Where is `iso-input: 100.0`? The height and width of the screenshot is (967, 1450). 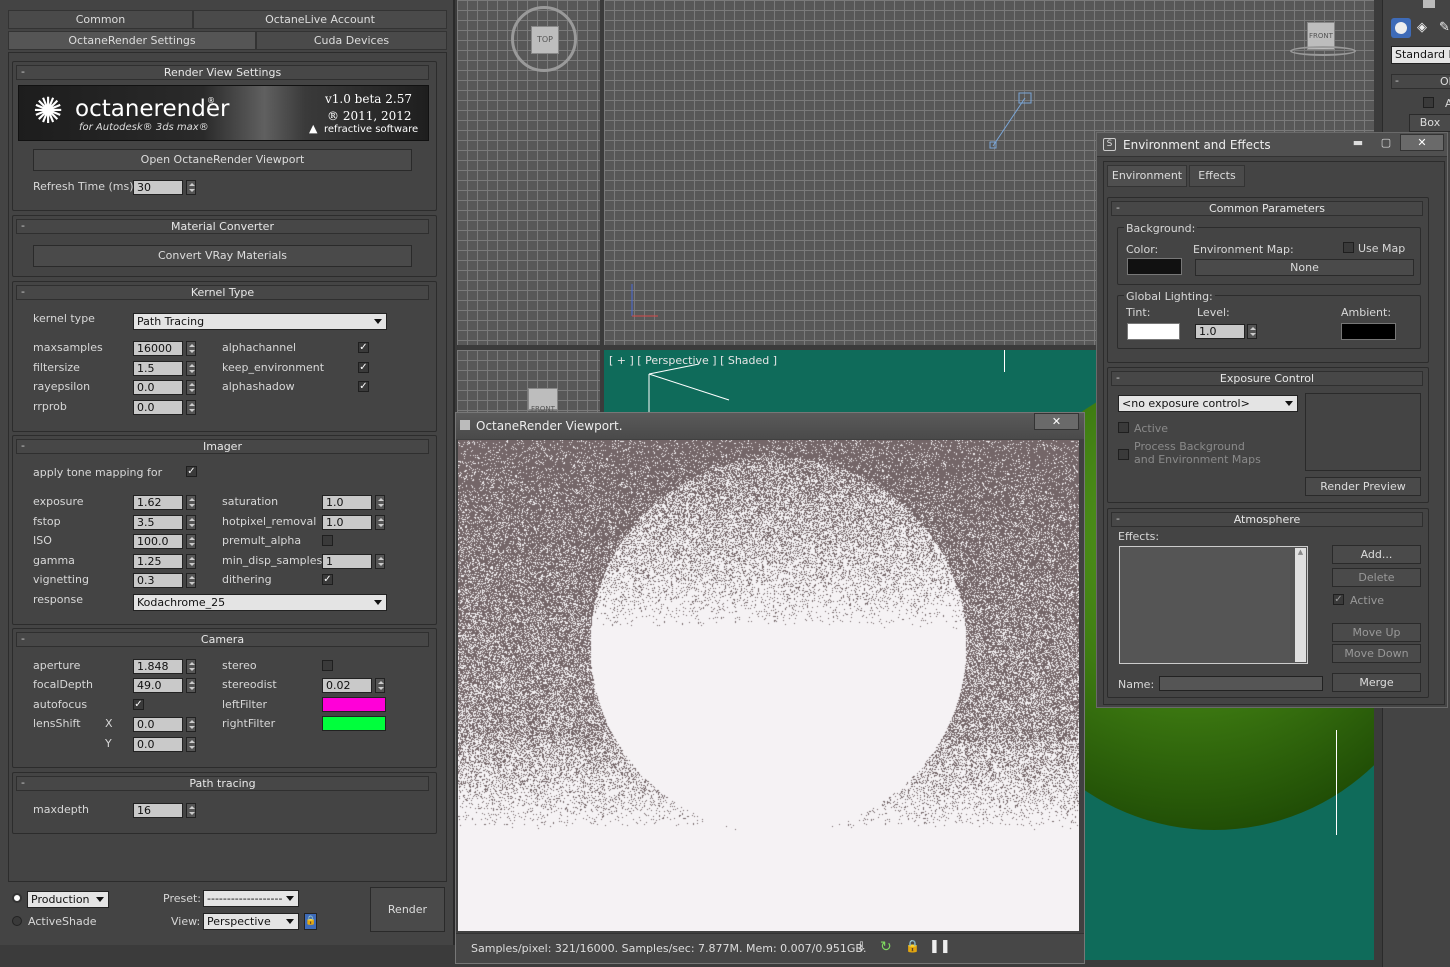 iso-input: 100.0 is located at coordinates (158, 541).